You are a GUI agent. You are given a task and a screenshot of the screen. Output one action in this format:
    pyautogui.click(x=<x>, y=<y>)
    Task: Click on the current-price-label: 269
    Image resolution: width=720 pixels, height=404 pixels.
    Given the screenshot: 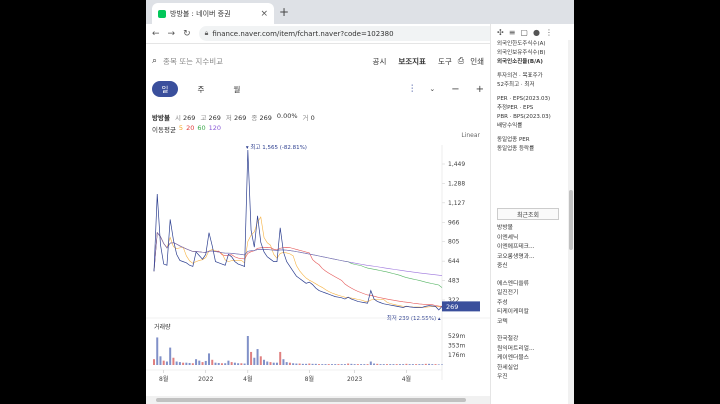 What is the action you would take?
    pyautogui.click(x=452, y=307)
    